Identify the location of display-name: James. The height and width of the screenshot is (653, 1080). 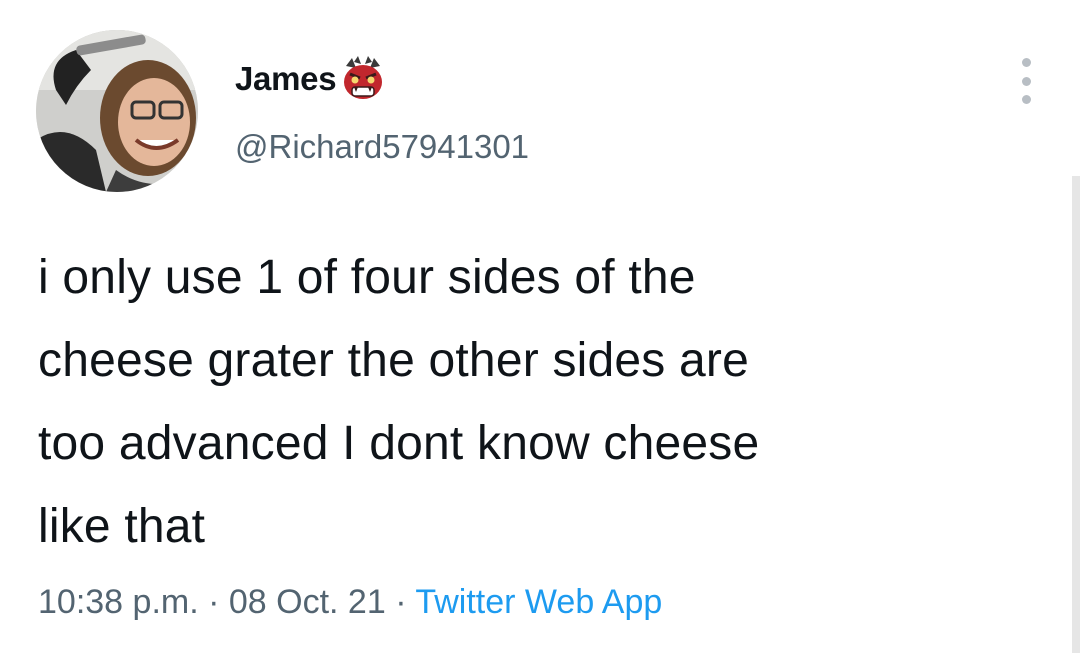
(286, 79).